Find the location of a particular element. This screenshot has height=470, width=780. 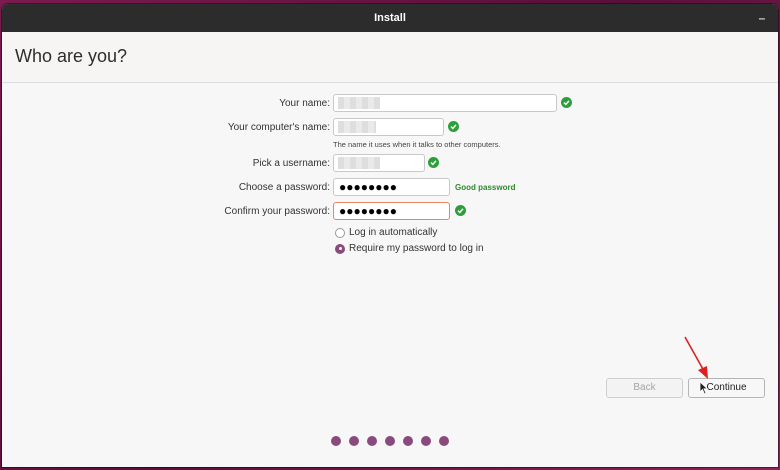

username-input is located at coordinates (379, 163).